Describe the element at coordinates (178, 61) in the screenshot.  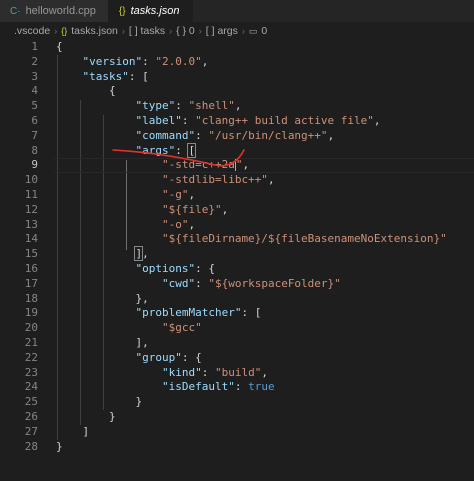
I see `json-string: "2.0.0"` at that location.